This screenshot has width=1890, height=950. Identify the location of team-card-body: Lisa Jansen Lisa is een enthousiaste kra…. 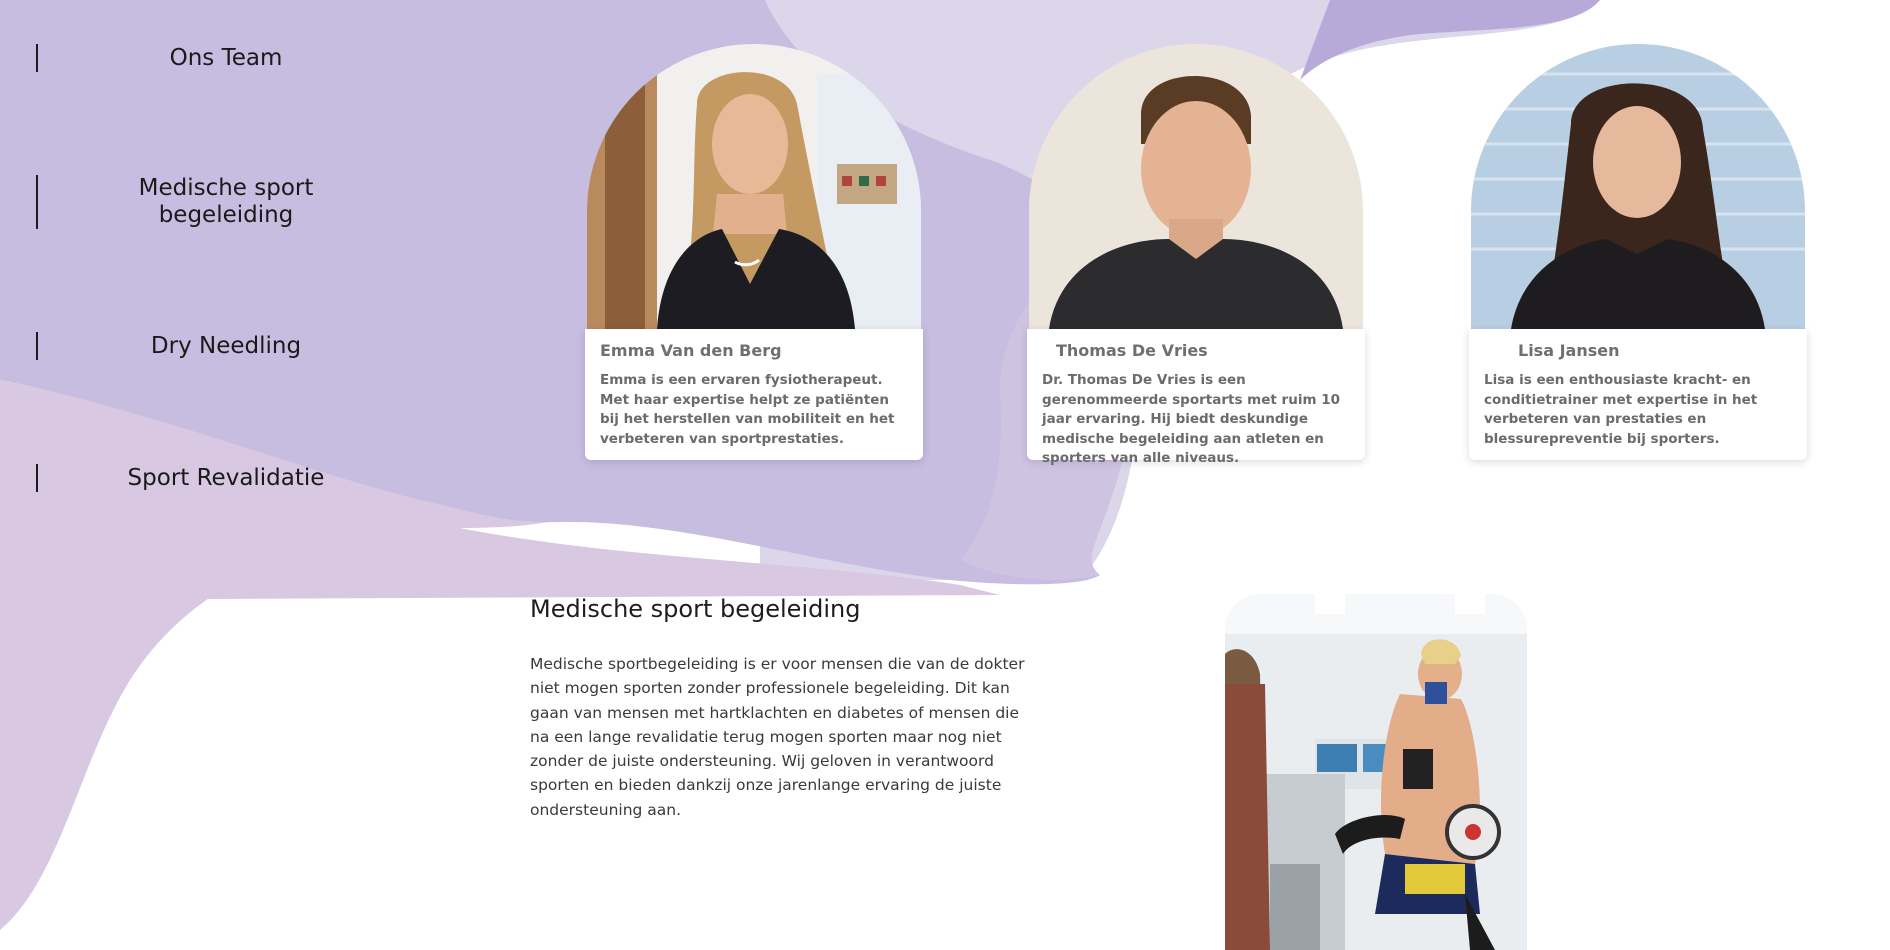
(1638, 394).